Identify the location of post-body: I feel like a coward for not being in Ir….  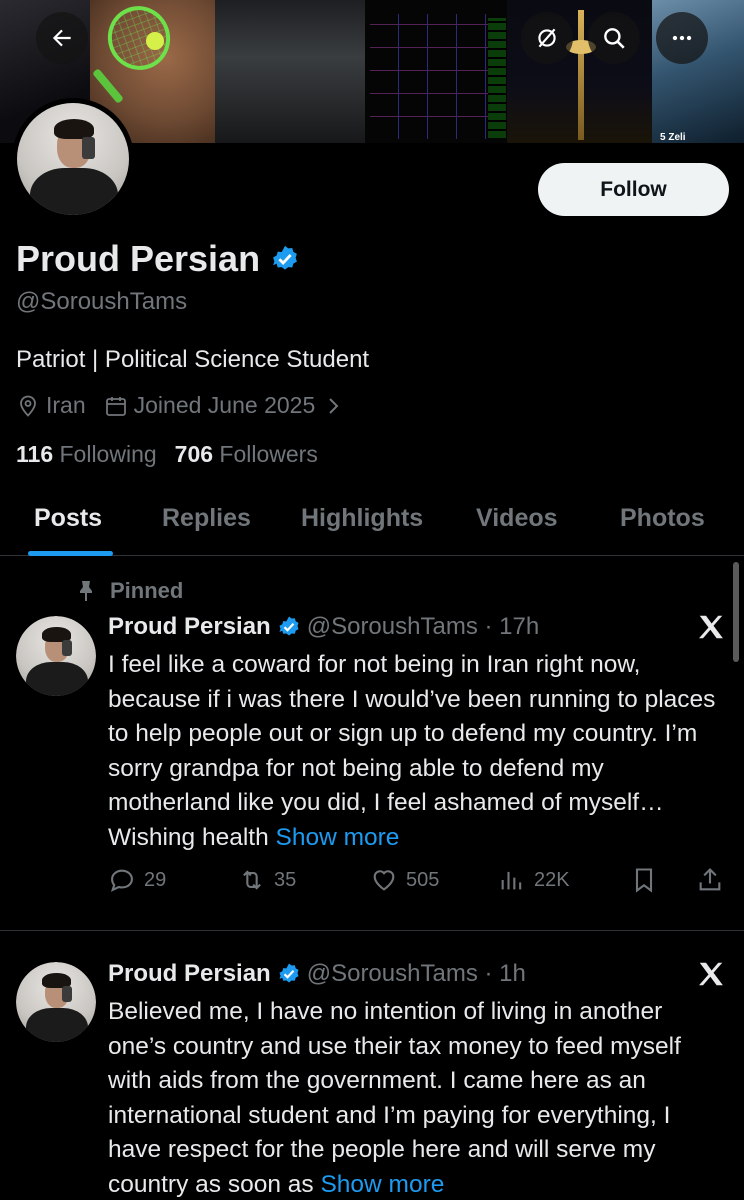
(416, 751).